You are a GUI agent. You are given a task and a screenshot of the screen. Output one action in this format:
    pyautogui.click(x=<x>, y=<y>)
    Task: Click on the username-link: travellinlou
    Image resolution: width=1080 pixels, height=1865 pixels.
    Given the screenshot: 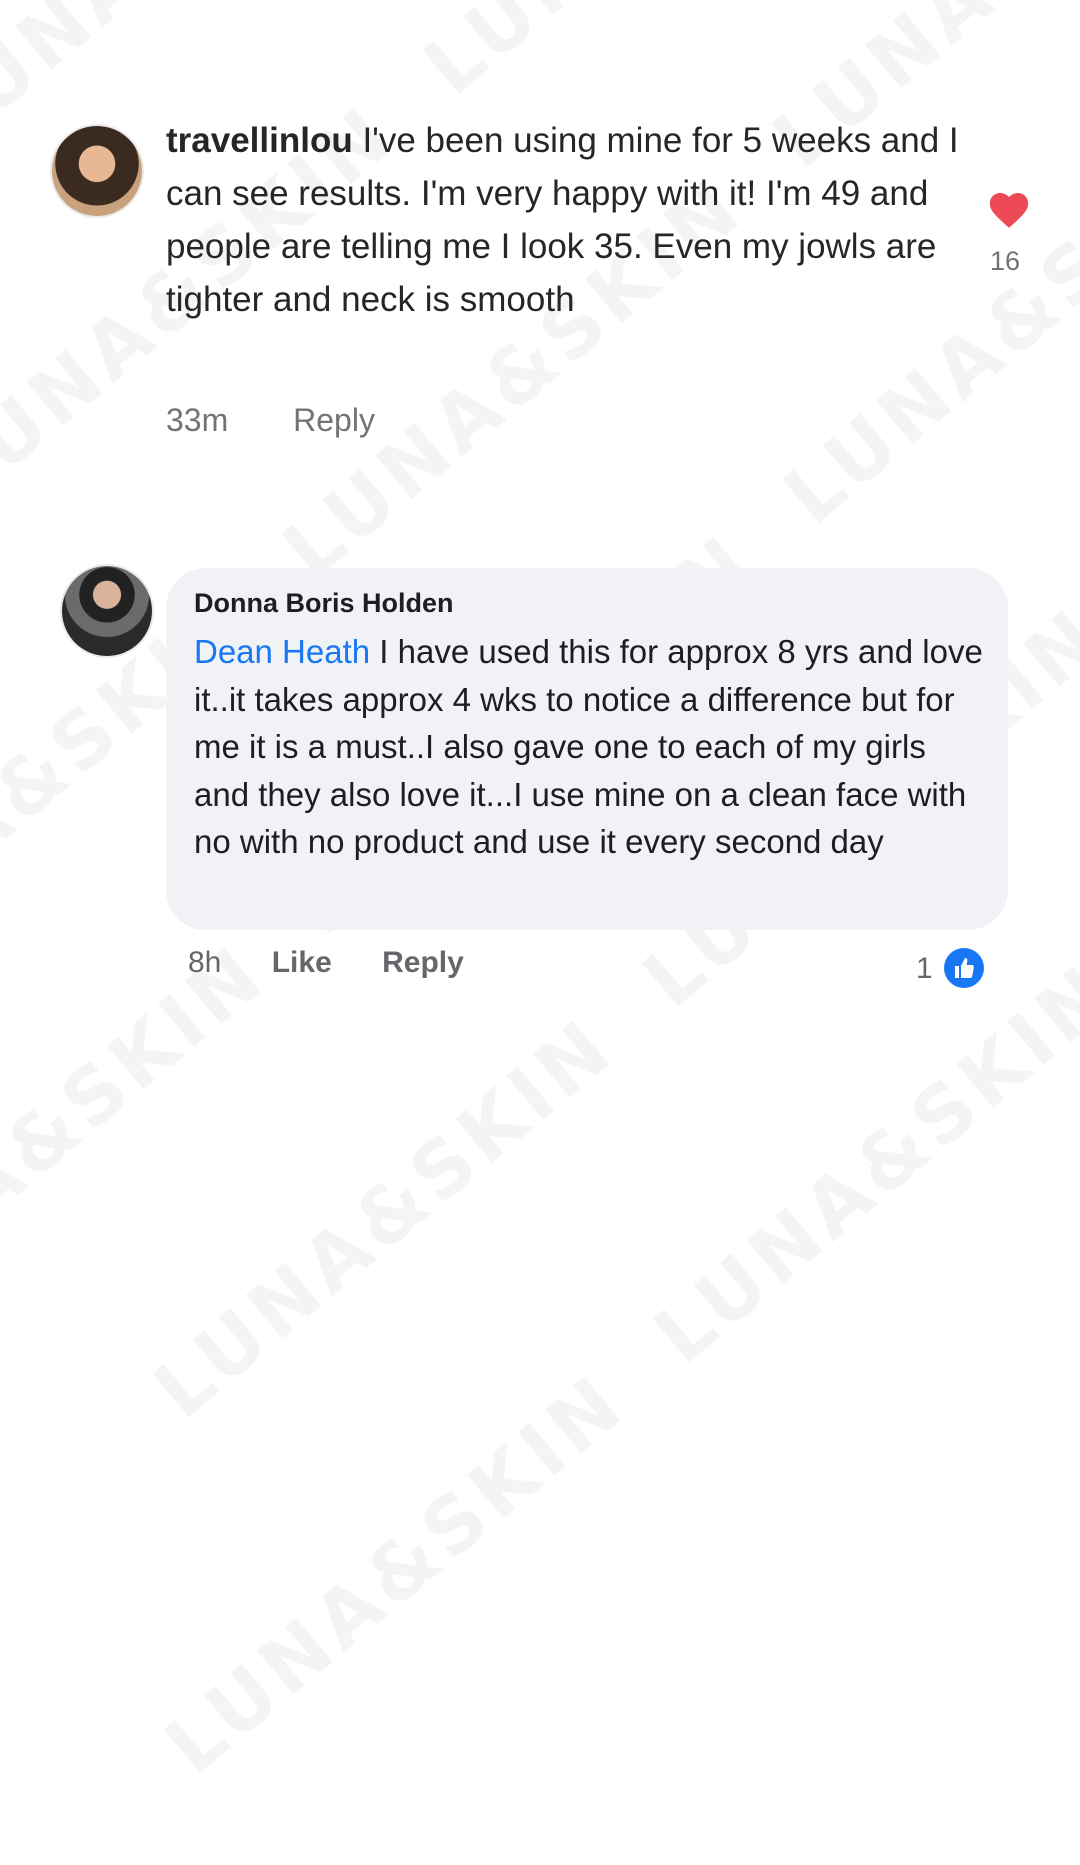 What is the action you would take?
    pyautogui.click(x=259, y=140)
    